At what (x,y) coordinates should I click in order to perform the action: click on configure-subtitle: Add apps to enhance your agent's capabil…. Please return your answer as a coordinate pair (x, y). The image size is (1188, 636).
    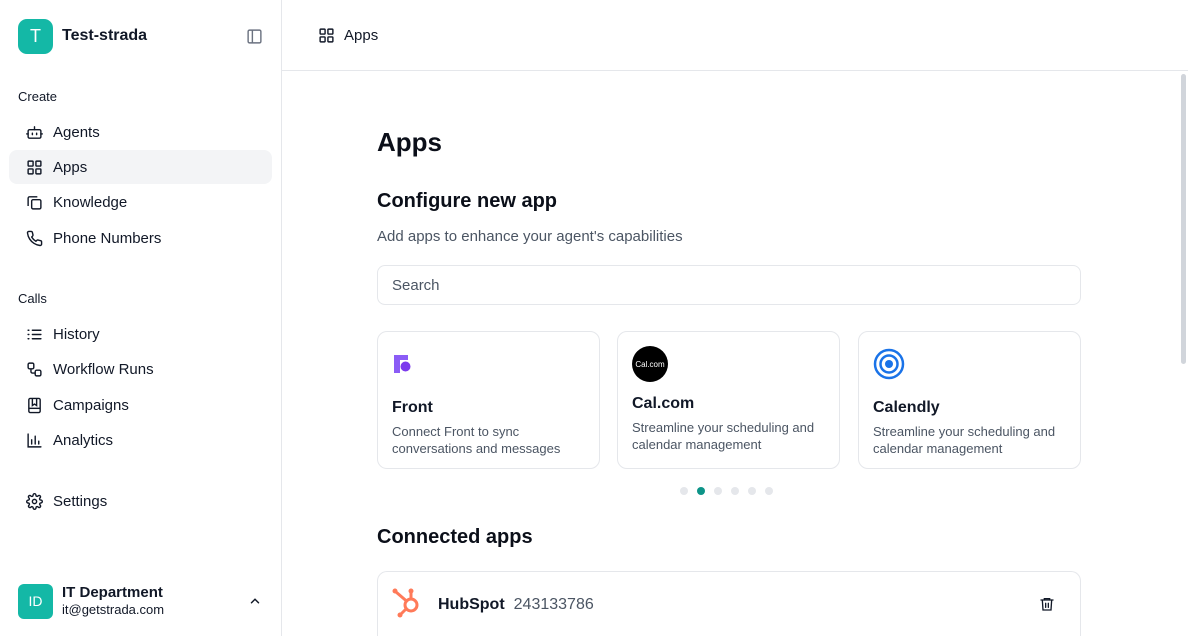
    Looking at the image, I should click on (530, 236).